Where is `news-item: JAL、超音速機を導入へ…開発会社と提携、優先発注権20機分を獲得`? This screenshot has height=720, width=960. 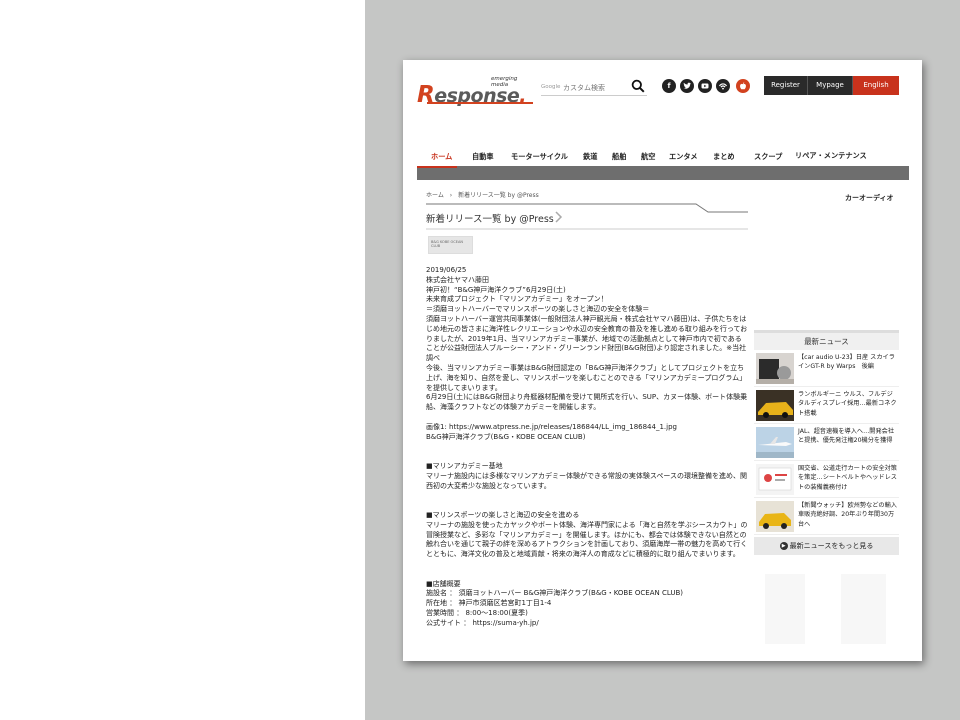 news-item: JAL、超音速機を導入へ…開発会社と提携、優先発注権20機分を獲得 is located at coordinates (826, 442).